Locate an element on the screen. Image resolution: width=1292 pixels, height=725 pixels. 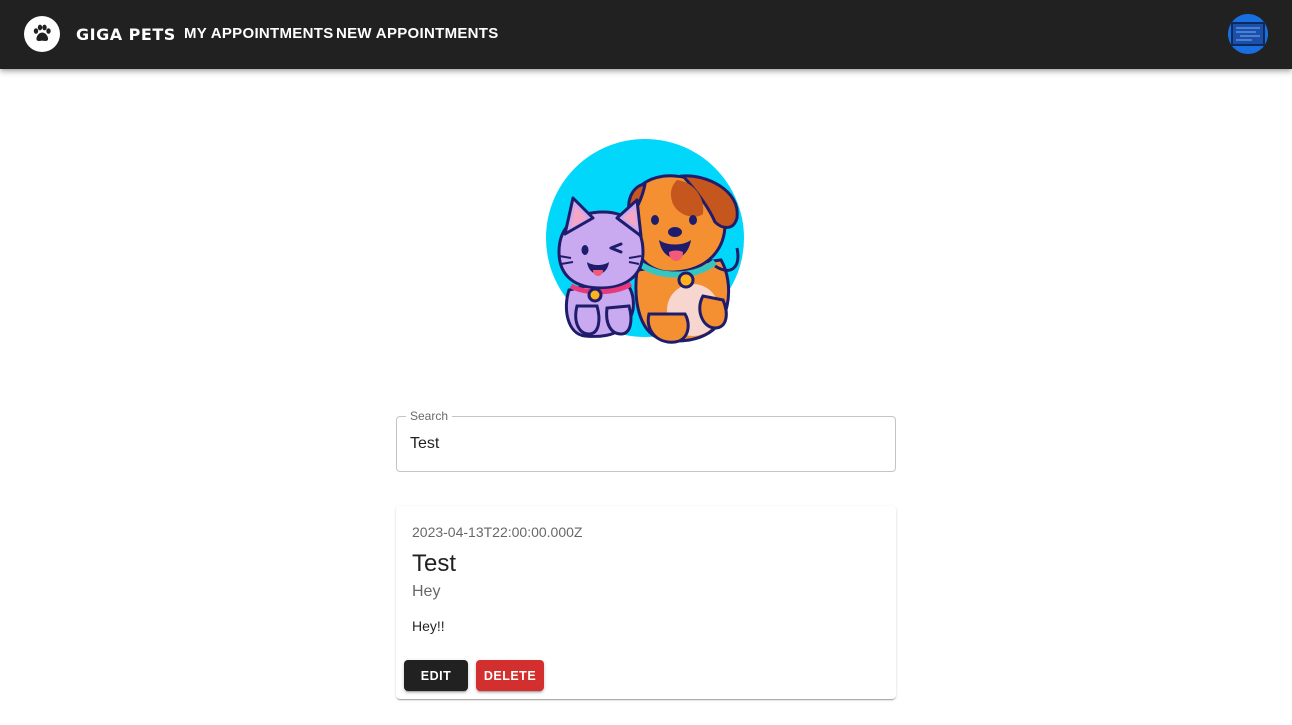
cat-and-dog-illustration is located at coordinates (645, 241).